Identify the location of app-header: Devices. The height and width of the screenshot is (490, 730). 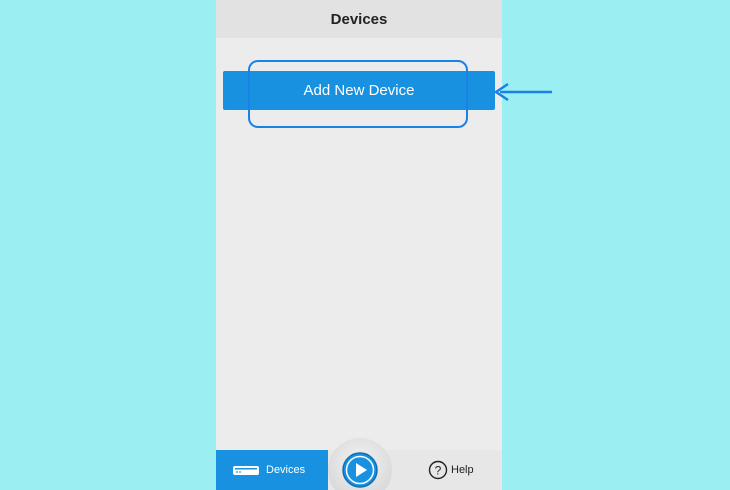
(359, 19).